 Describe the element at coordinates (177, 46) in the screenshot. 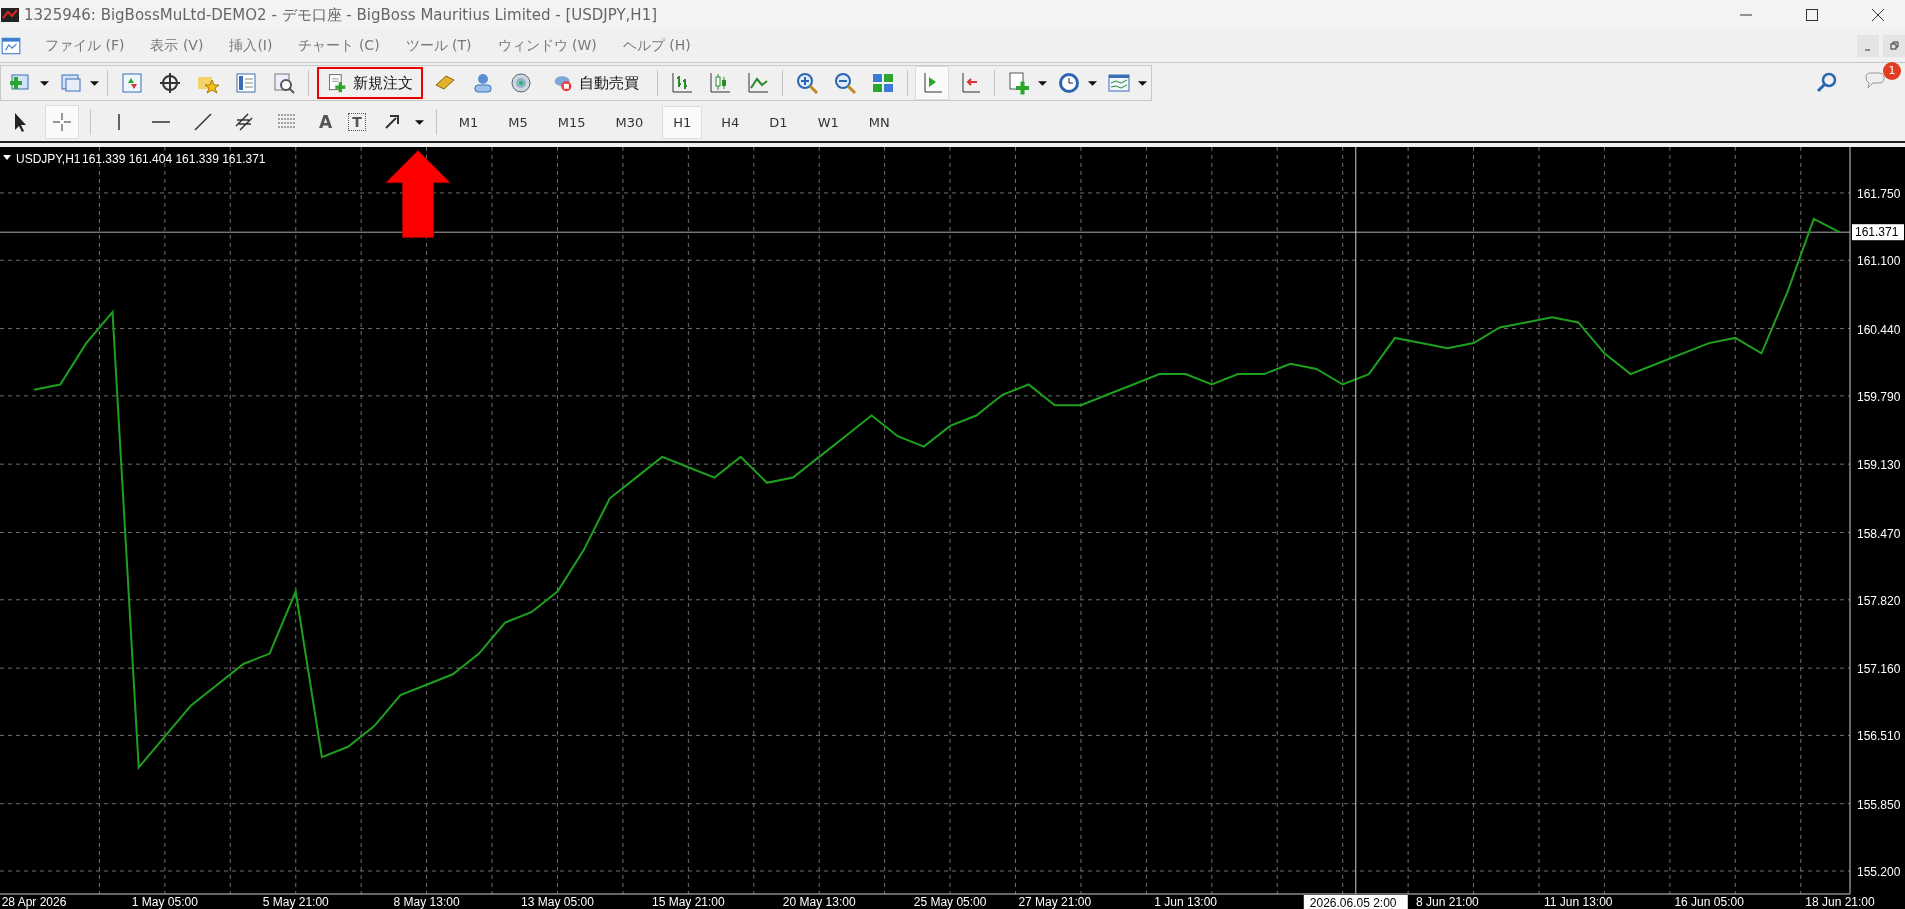

I see `menu-item: 表示 (V)` at that location.